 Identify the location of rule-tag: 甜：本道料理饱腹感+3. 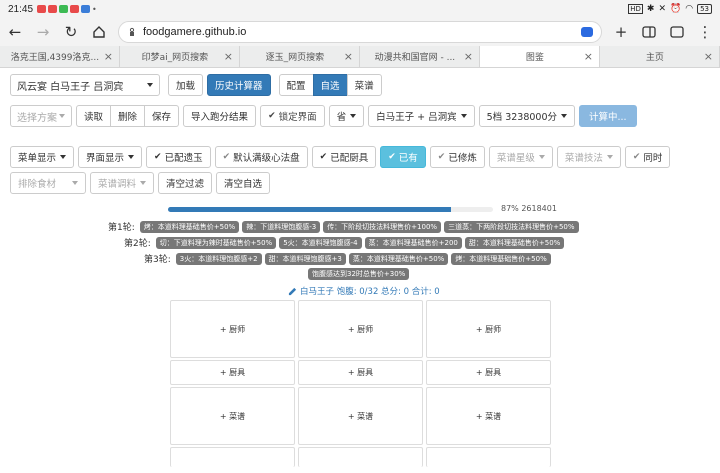
(305, 258).